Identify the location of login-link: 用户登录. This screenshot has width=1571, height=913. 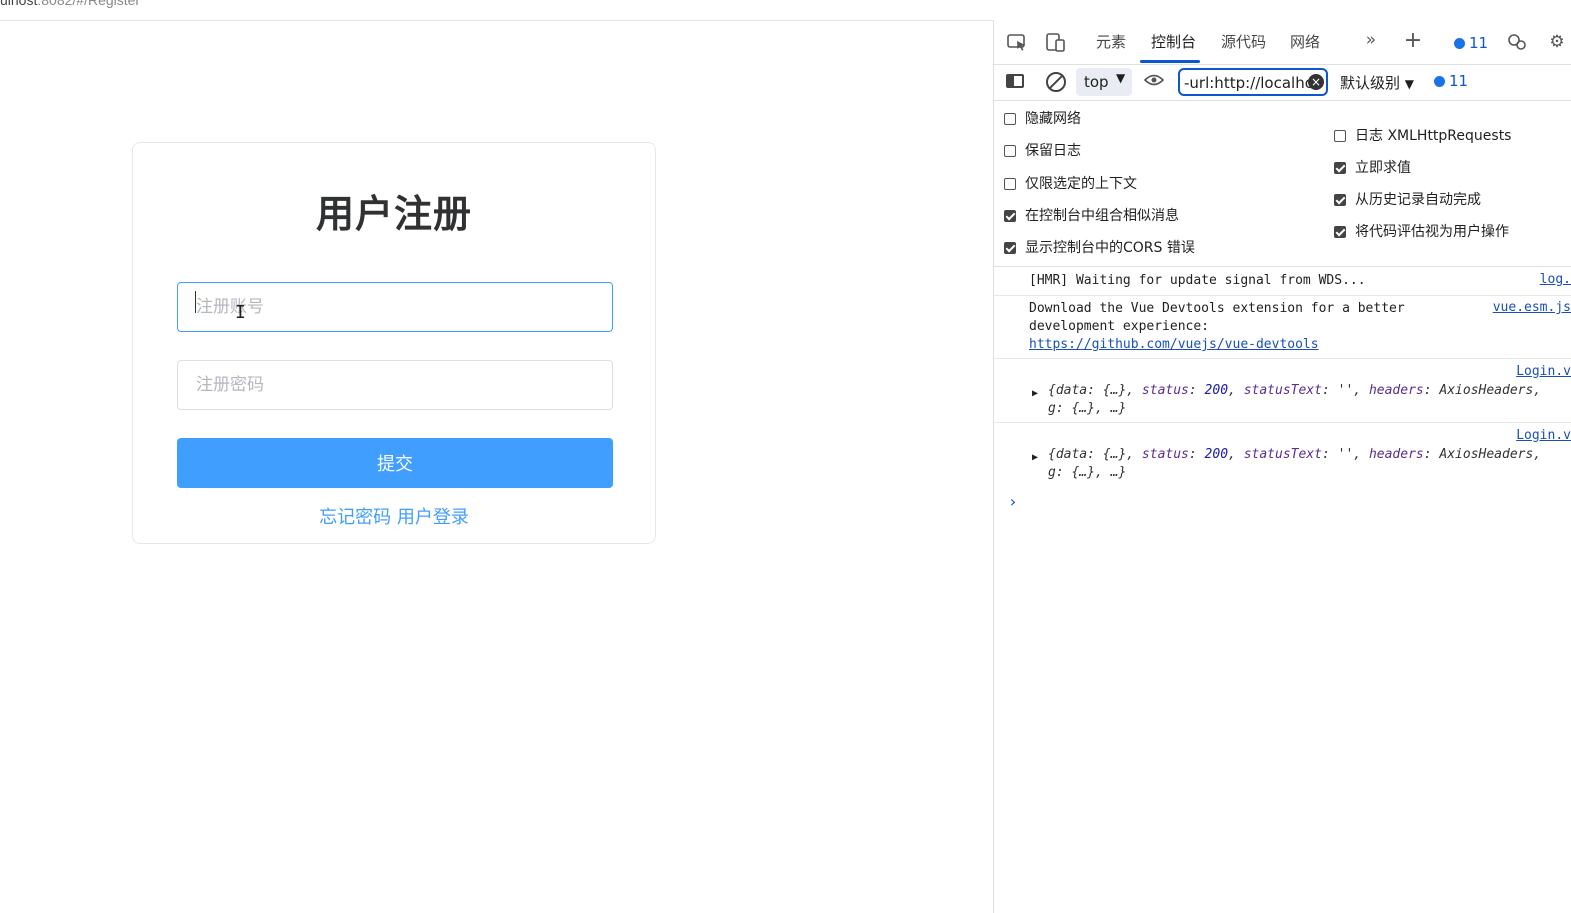
(433, 517).